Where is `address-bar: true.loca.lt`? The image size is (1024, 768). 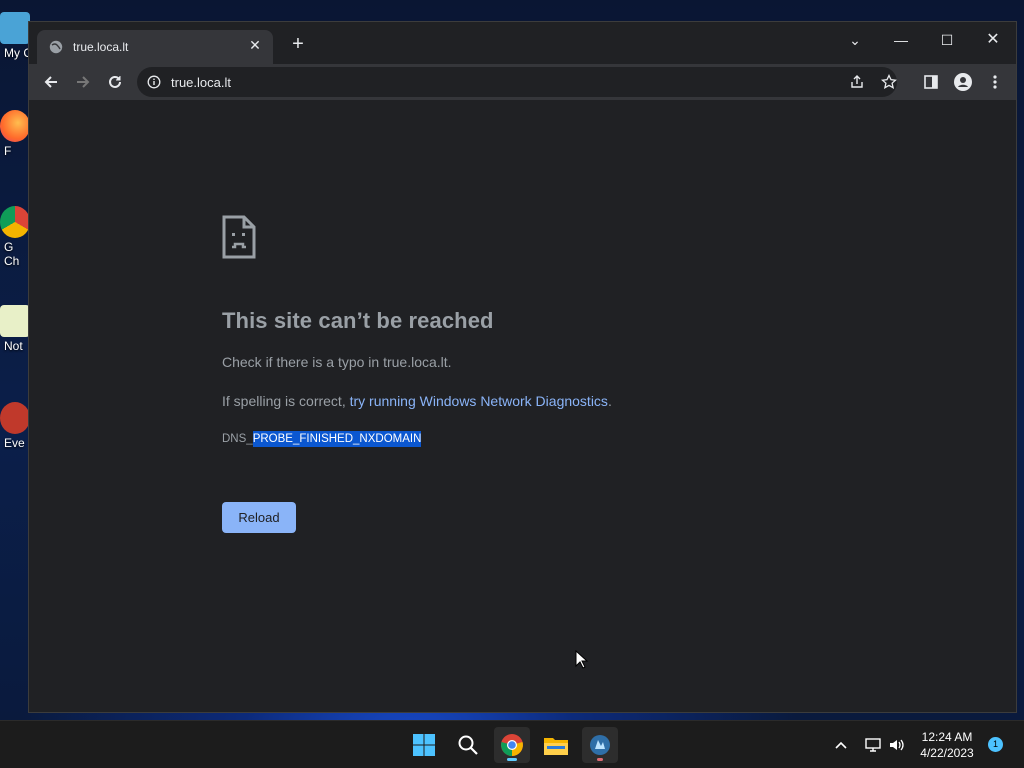
address-bar: true.loca.lt is located at coordinates (517, 82).